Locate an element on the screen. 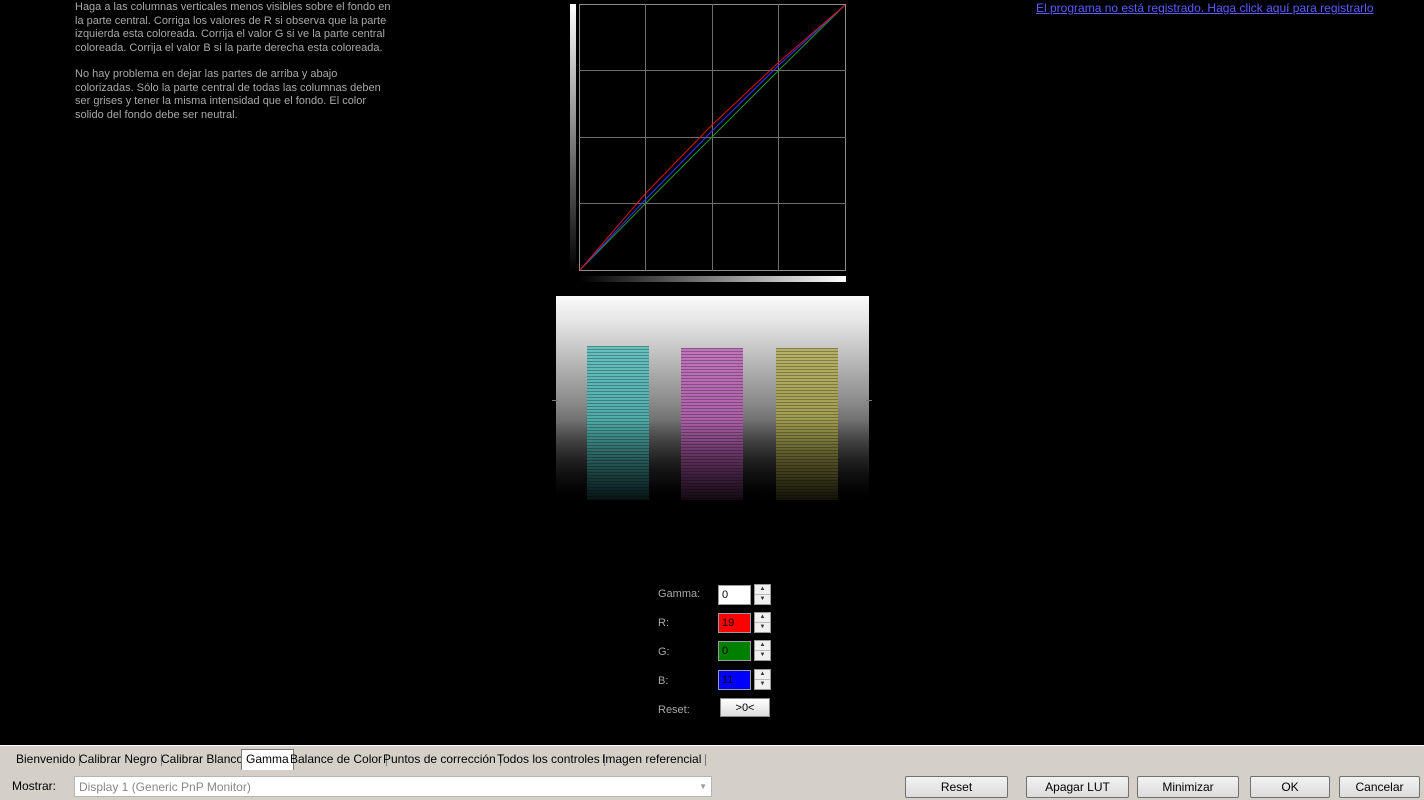 This screenshot has height=800, width=1424. r-input: 19 is located at coordinates (734, 623).